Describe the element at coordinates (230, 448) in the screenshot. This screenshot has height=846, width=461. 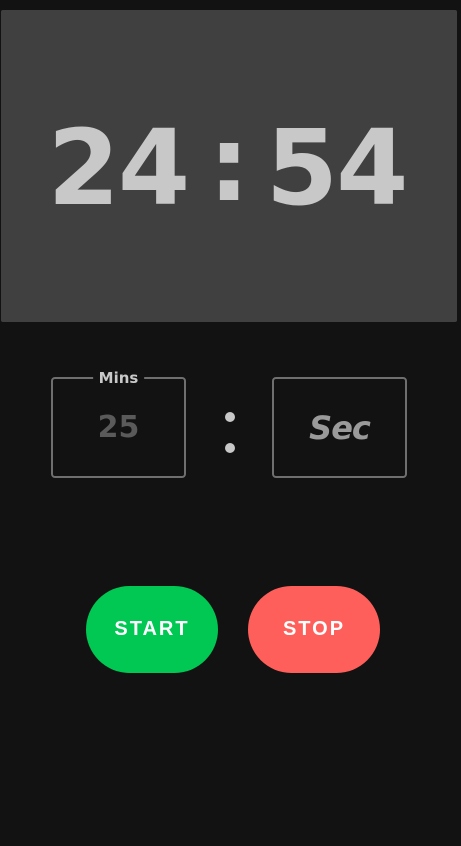
I see `colon-dot-bottom` at that location.